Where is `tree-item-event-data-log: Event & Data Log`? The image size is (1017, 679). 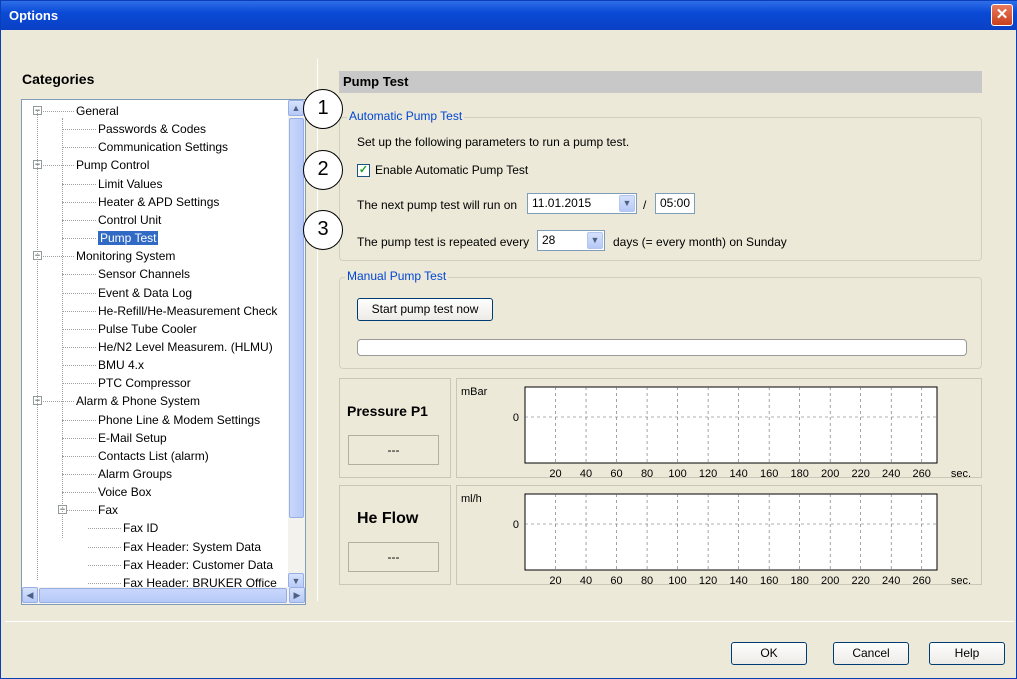 tree-item-event-data-log: Event & Data Log is located at coordinates (145, 293).